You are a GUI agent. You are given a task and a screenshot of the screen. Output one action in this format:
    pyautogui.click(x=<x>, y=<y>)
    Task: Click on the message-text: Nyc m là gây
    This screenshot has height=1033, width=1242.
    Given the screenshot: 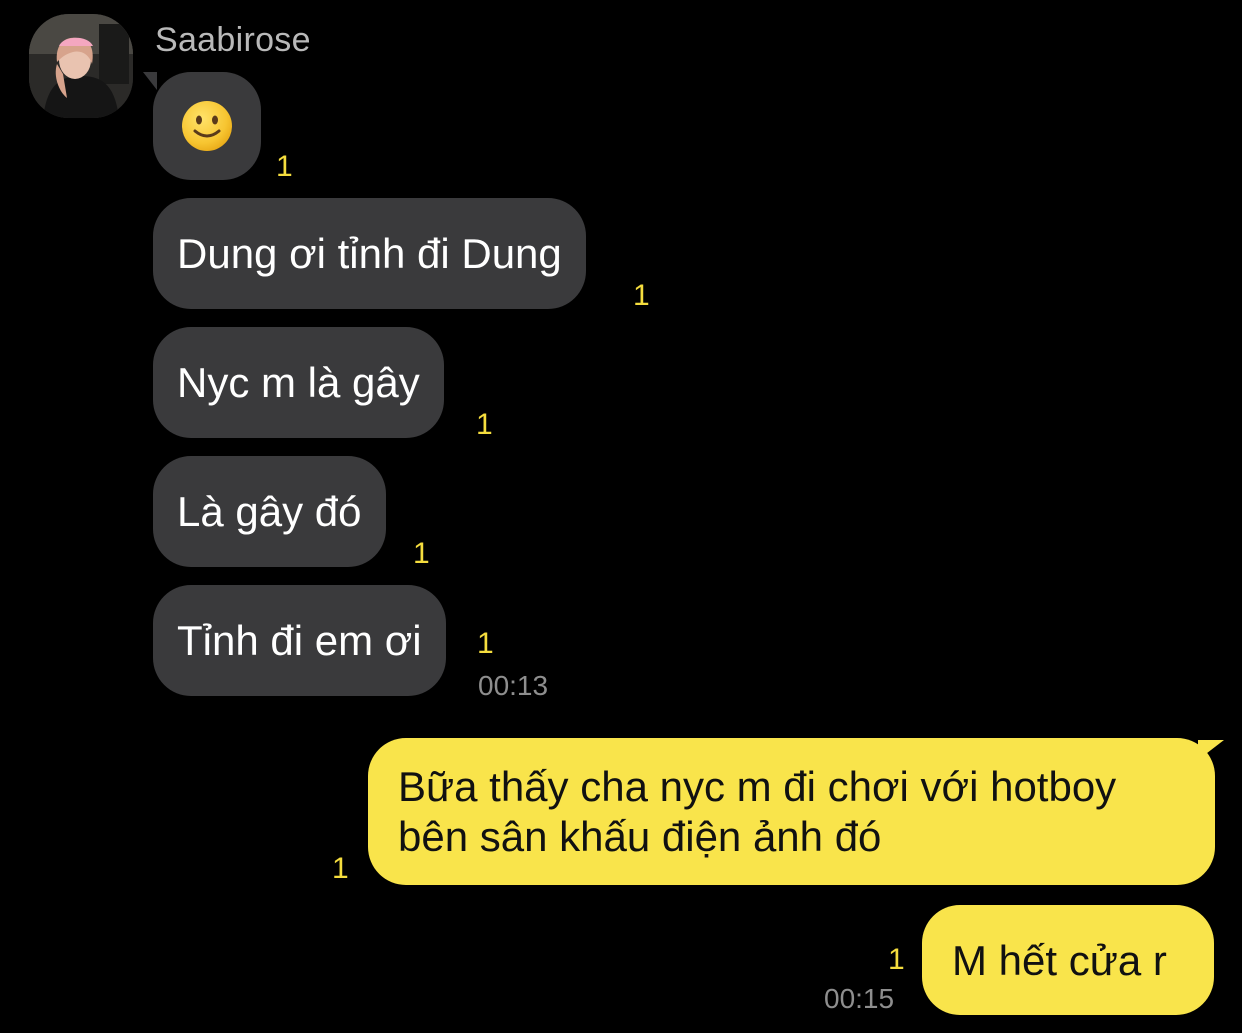 What is the action you would take?
    pyautogui.click(x=298, y=382)
    